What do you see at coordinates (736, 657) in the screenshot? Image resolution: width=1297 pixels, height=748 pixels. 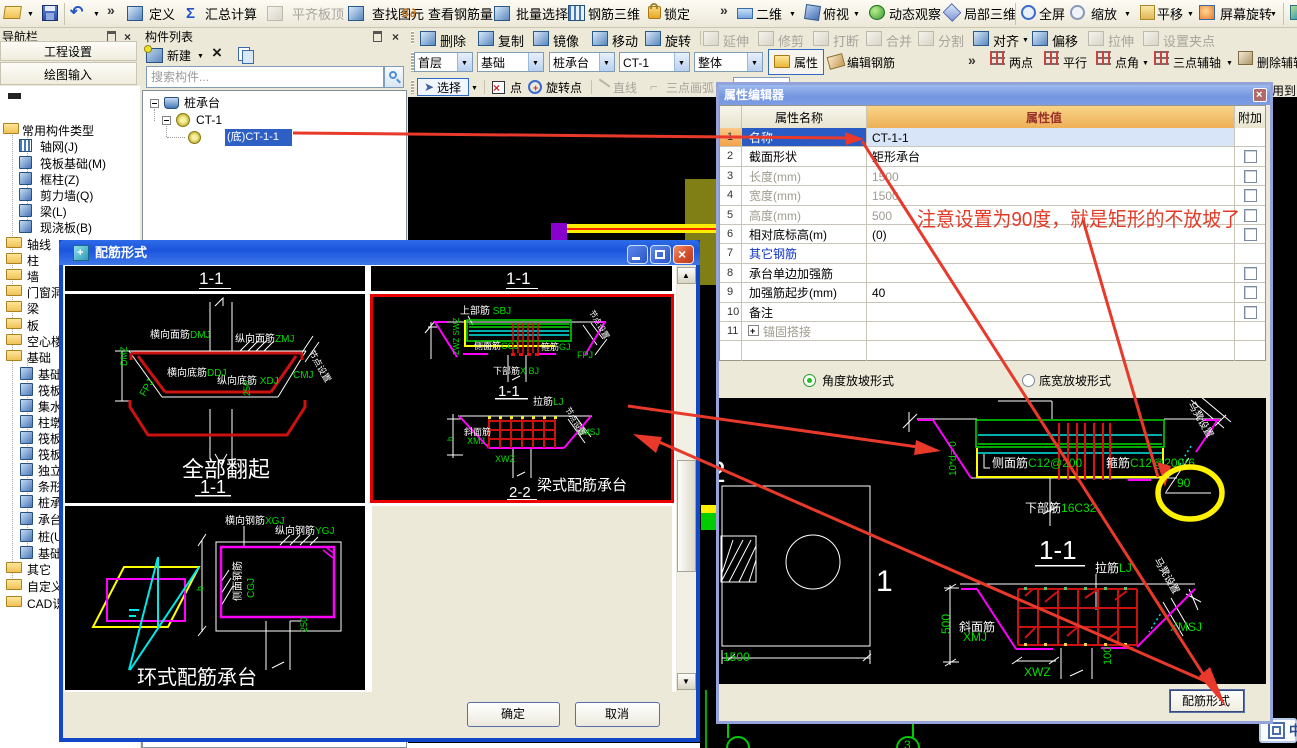 I see `svg-text: 1500` at bounding box center [736, 657].